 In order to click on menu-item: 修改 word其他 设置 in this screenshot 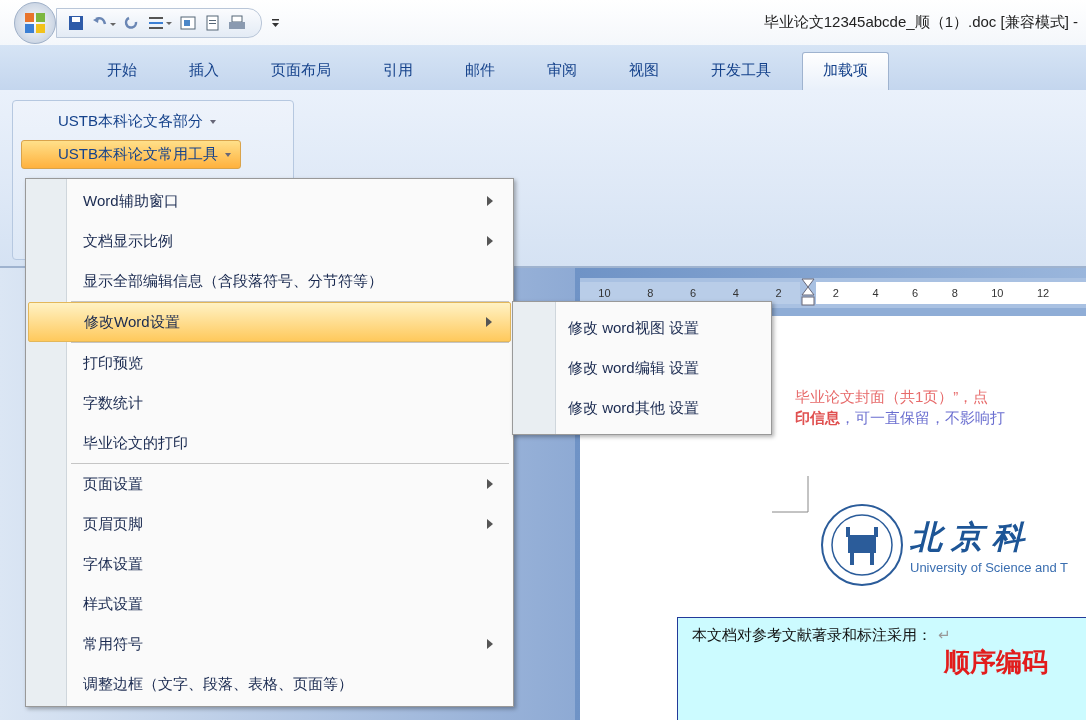, I will do `click(642, 408)`.